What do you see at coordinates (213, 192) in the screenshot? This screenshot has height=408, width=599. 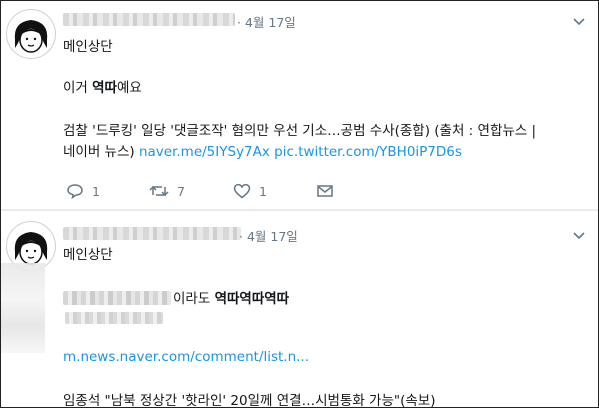 I see `tweet-actions: 1 7 1` at bounding box center [213, 192].